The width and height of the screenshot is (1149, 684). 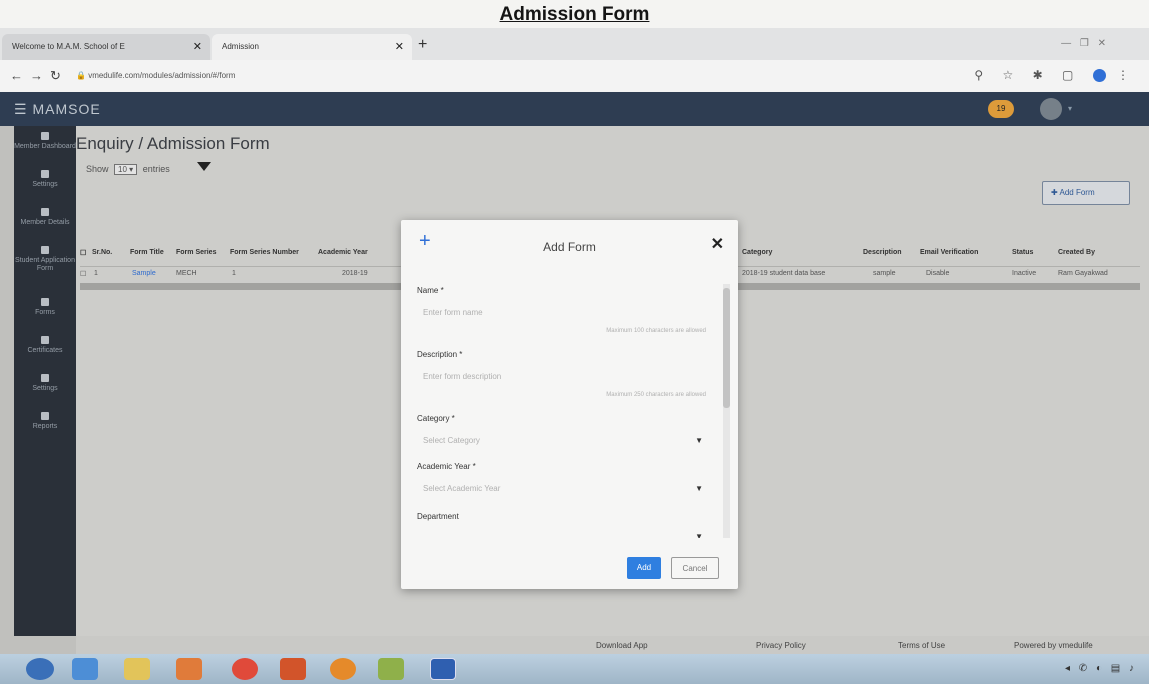 What do you see at coordinates (574, 669) in the screenshot?
I see `os-taskbar: ◂ ✆ ◐ ▤ ♪` at bounding box center [574, 669].